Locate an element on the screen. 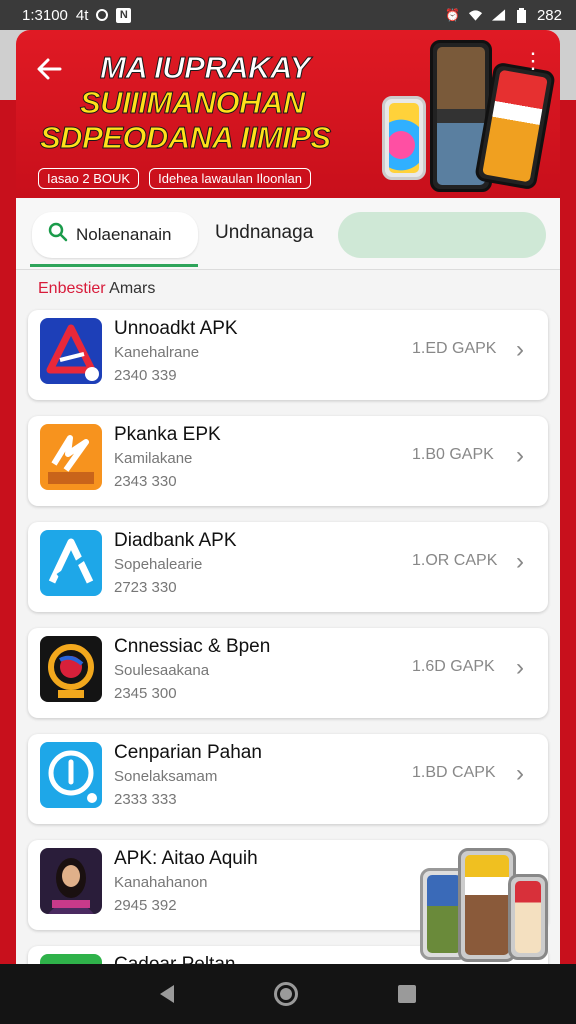  blue-a-logo-icon is located at coordinates (71, 563).